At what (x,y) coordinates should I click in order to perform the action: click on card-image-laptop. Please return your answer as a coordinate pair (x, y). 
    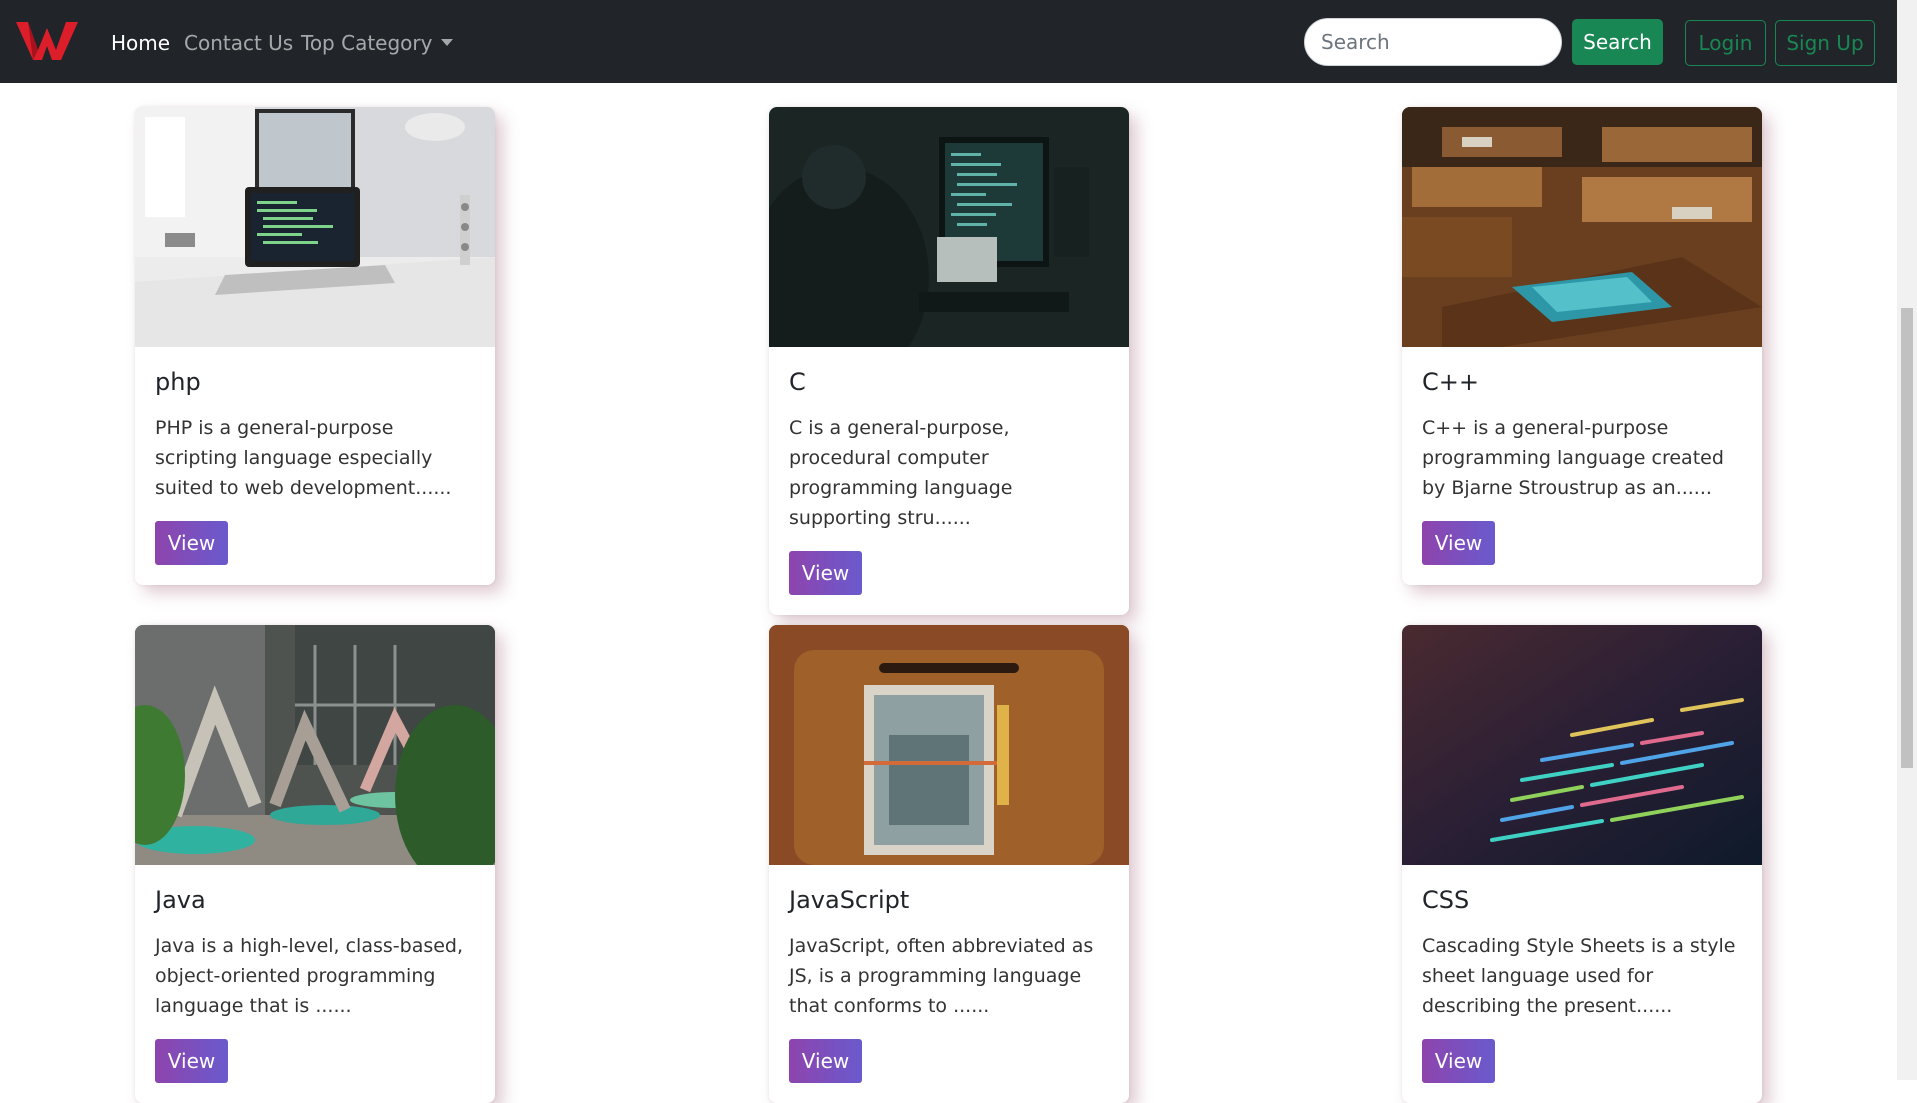
    Looking at the image, I should click on (315, 227).